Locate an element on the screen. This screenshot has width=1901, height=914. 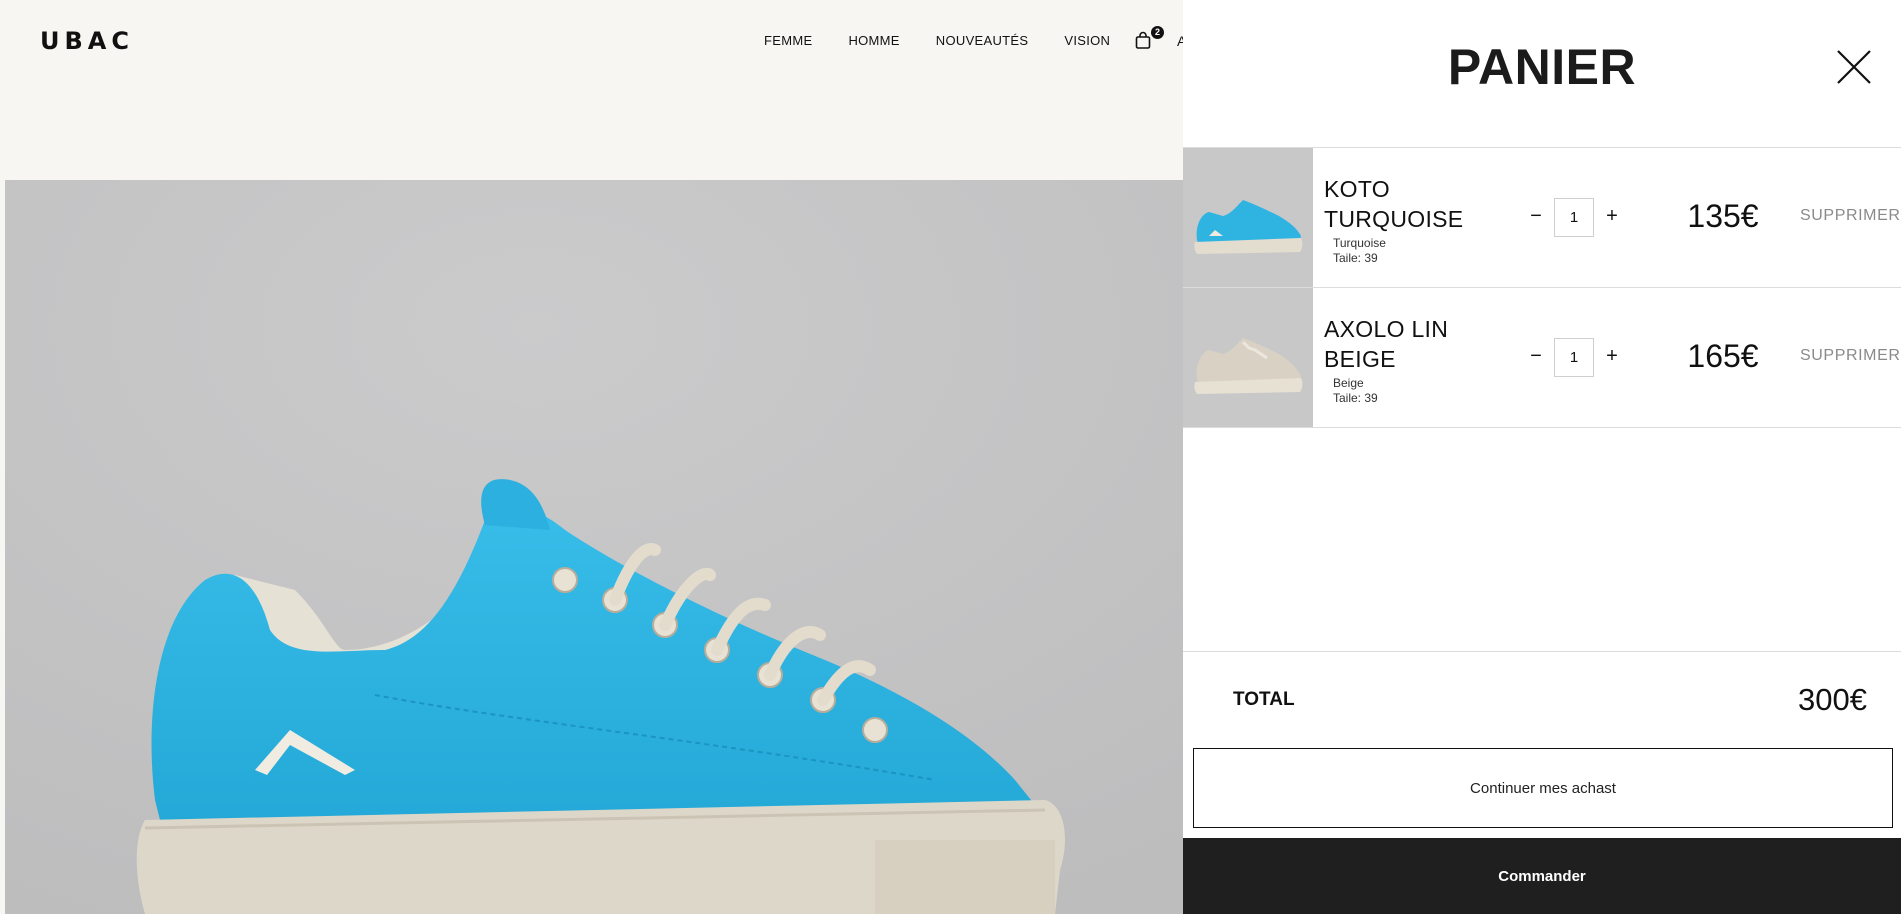
cart-item-price: 135€ is located at coordinates (1723, 216).